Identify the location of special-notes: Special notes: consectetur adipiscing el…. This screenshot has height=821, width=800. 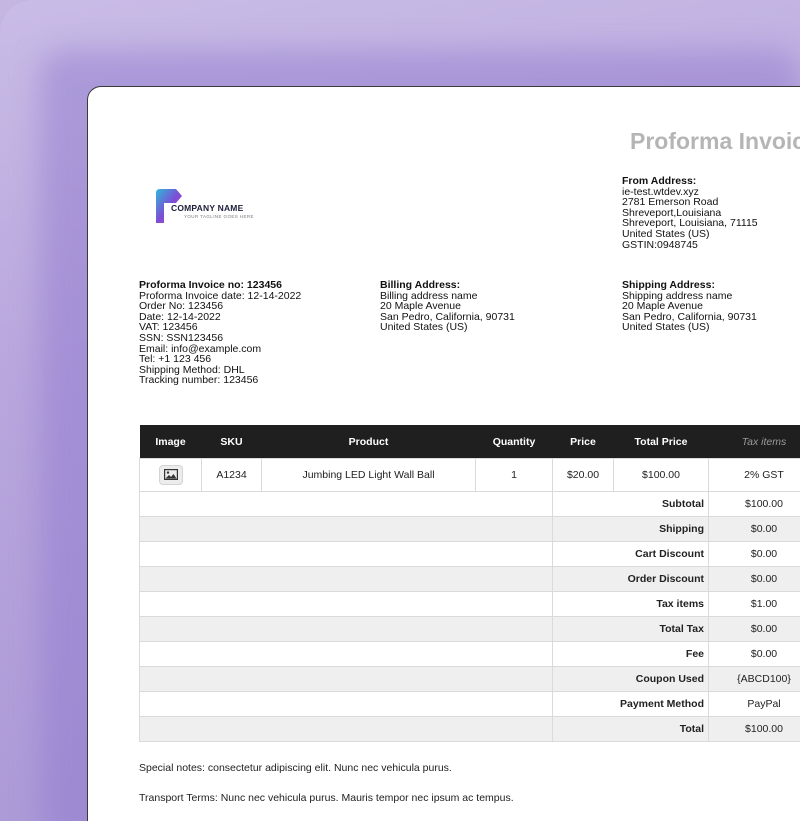
(295, 768).